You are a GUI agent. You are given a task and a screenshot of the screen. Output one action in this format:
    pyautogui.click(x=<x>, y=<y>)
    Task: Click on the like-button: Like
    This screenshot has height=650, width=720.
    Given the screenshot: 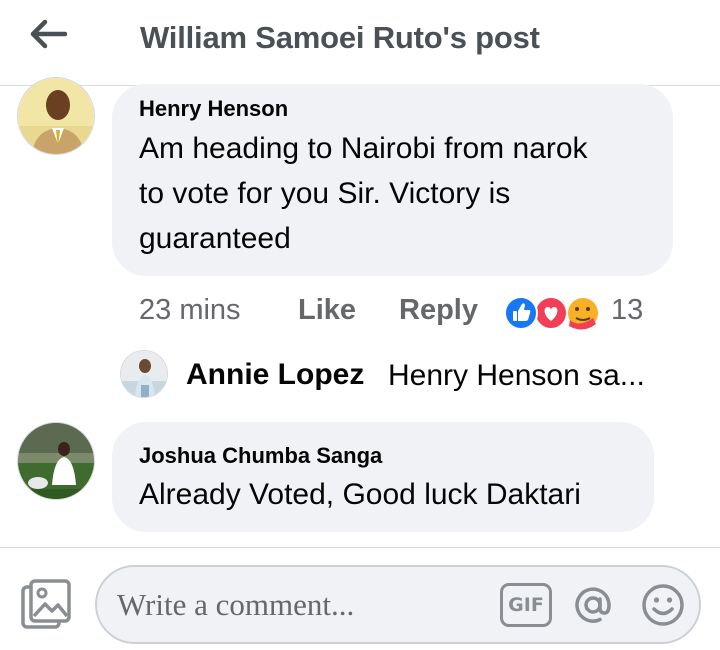 What is the action you would take?
    pyautogui.click(x=327, y=310)
    